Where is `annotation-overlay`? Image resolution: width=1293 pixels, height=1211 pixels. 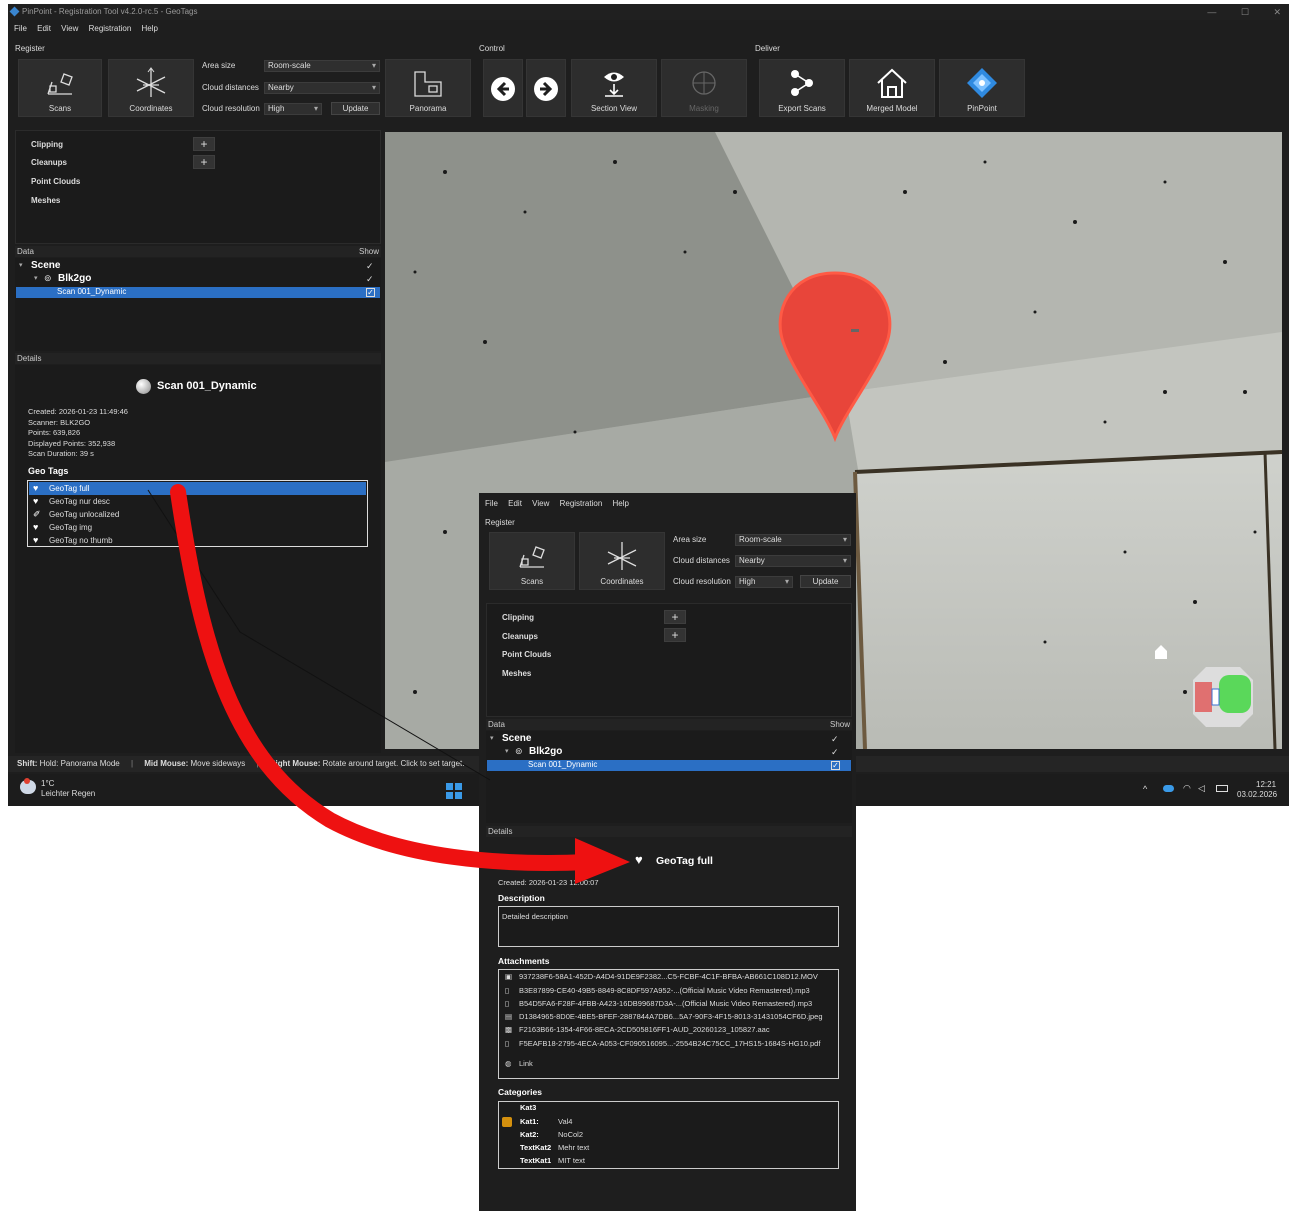 annotation-overlay is located at coordinates (388, 684).